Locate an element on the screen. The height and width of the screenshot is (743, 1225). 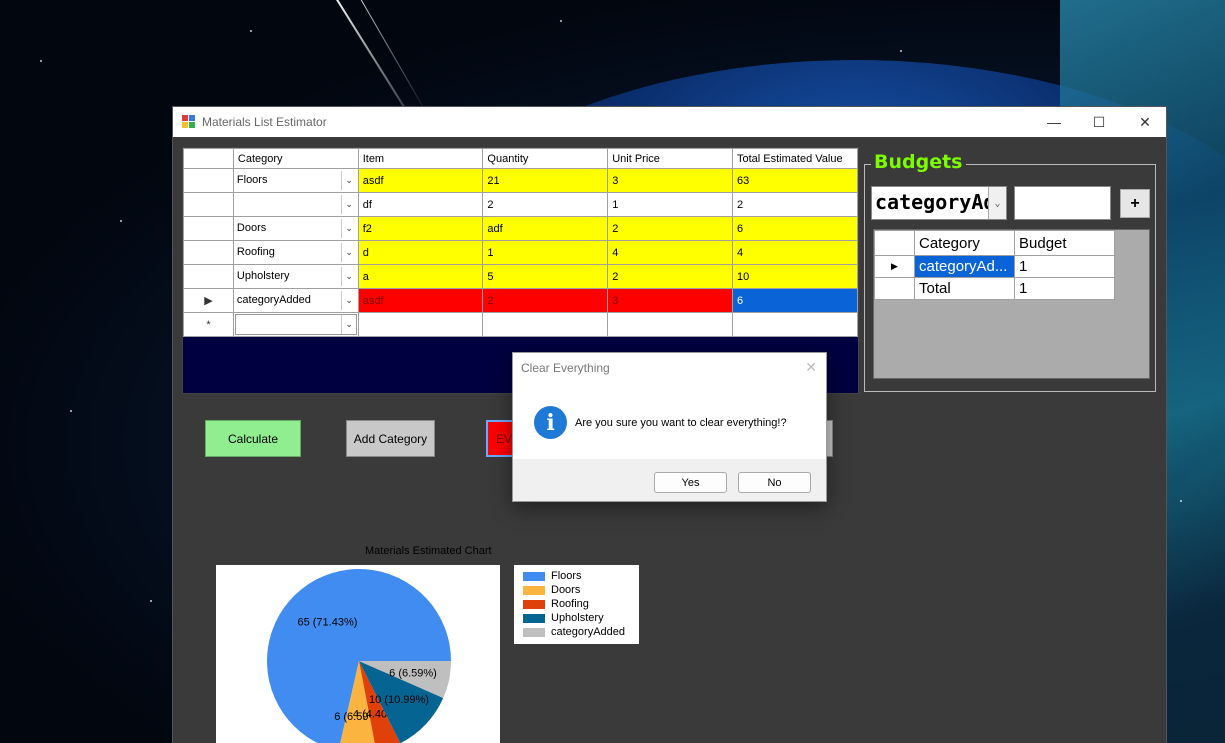
new-row: * ⌄ is located at coordinates (520, 324).